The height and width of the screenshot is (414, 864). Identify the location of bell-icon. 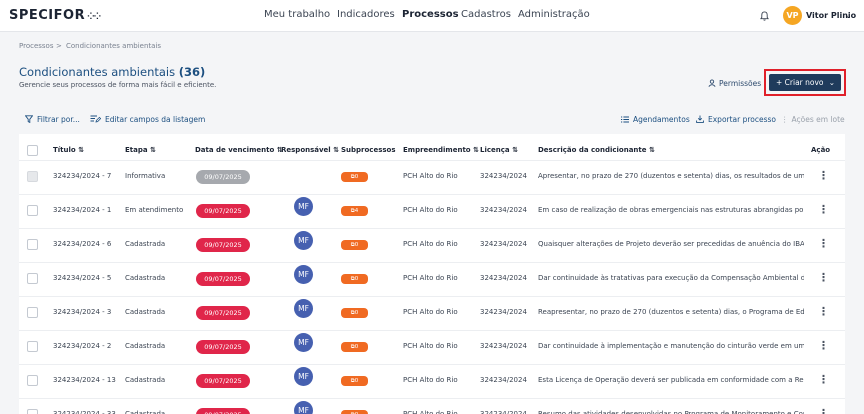
(764, 16).